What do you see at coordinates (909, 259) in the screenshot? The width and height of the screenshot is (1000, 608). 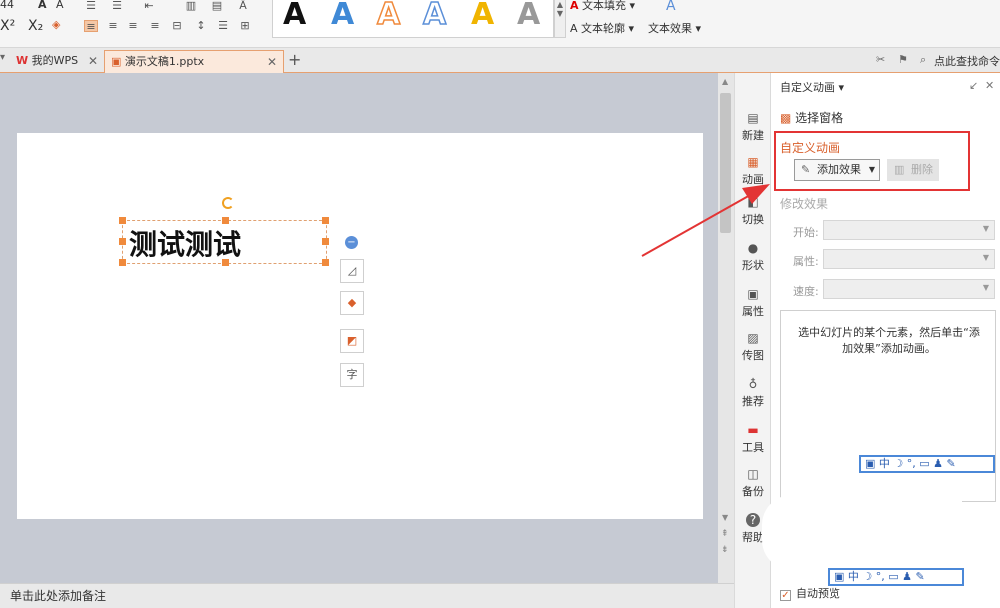 I see `property-select` at bounding box center [909, 259].